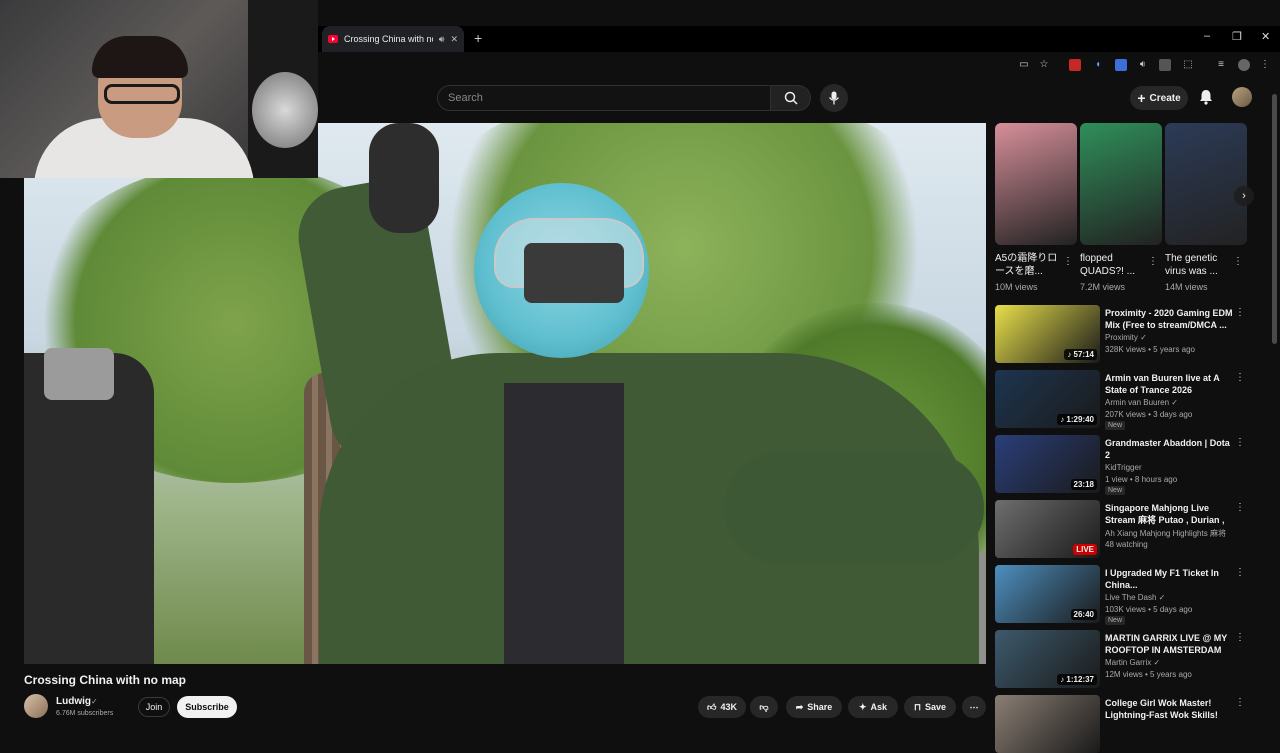 The image size is (1280, 753). I want to click on tab-active: Crossing China with no map 🔊︎ ✕, so click(393, 39).